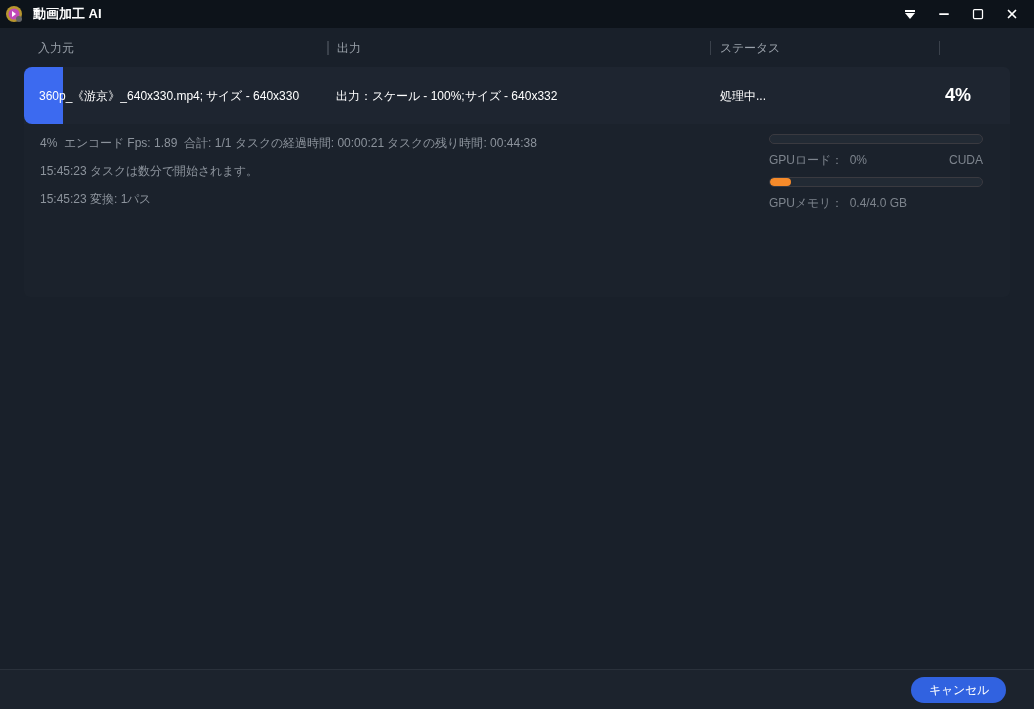  Describe the element at coordinates (349, 48) in the screenshot. I see `column-header: 出力` at that location.